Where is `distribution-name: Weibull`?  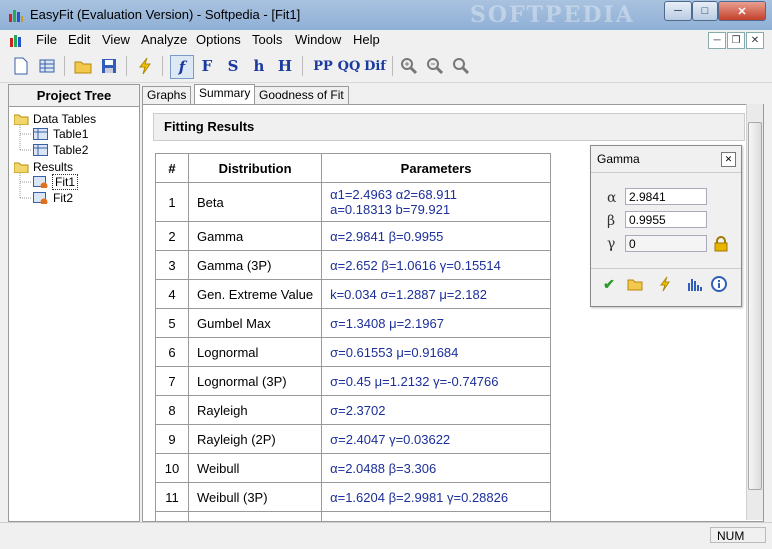
distribution-name: Weibull is located at coordinates (255, 468).